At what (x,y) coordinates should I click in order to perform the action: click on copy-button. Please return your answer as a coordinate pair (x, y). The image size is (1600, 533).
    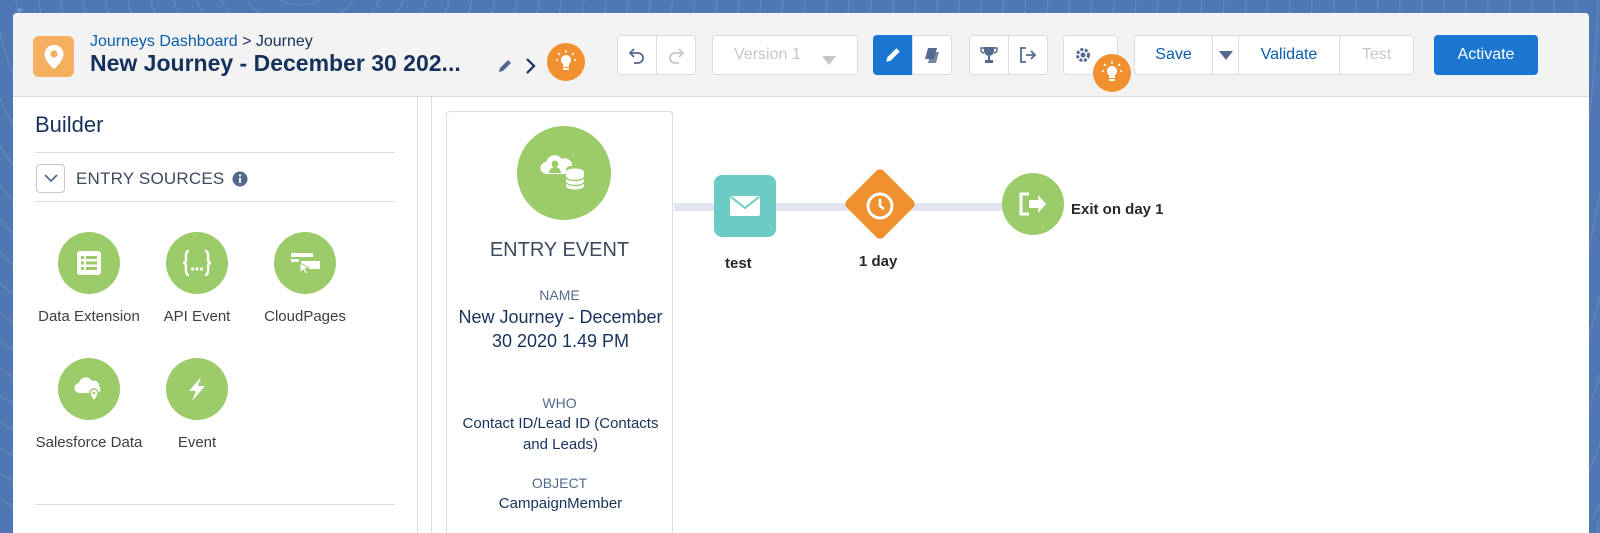
    Looking at the image, I should click on (932, 55).